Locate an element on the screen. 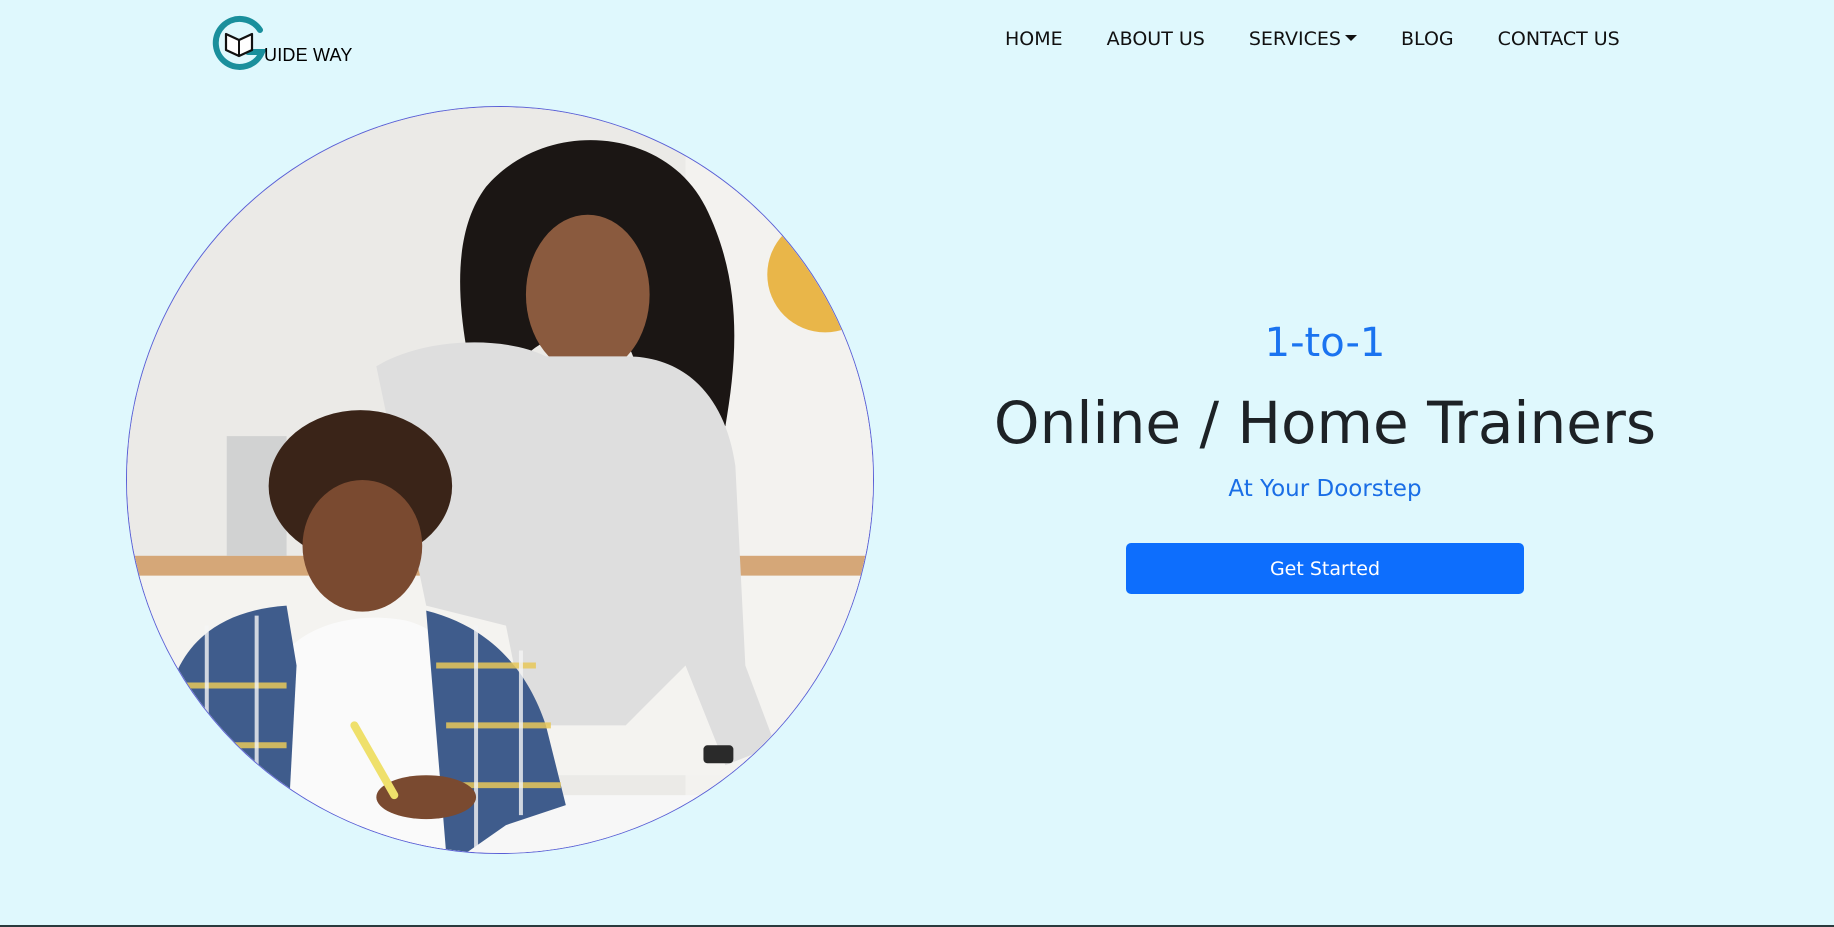  guide-way-logo-icon is located at coordinates (239, 42).